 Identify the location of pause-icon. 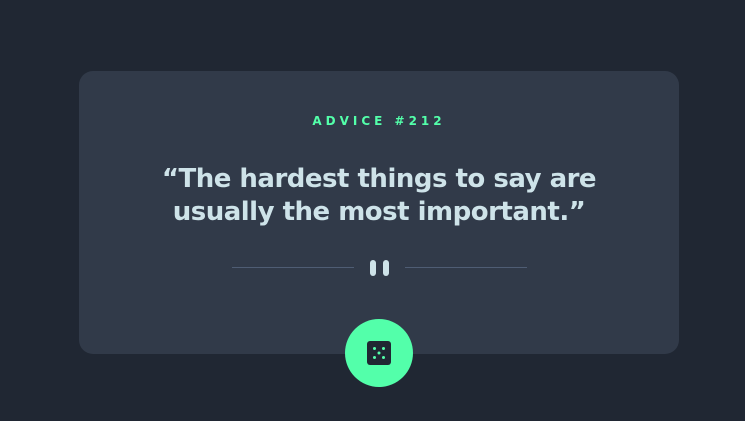
(380, 268).